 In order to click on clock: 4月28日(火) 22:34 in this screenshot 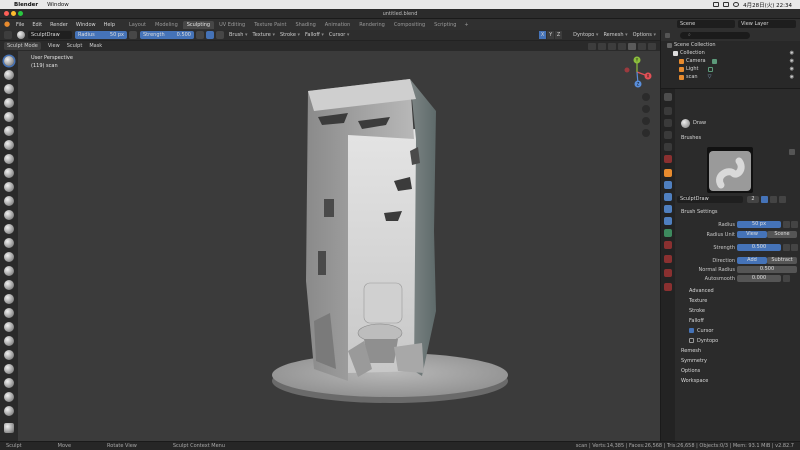, I will do `click(767, 5)`.